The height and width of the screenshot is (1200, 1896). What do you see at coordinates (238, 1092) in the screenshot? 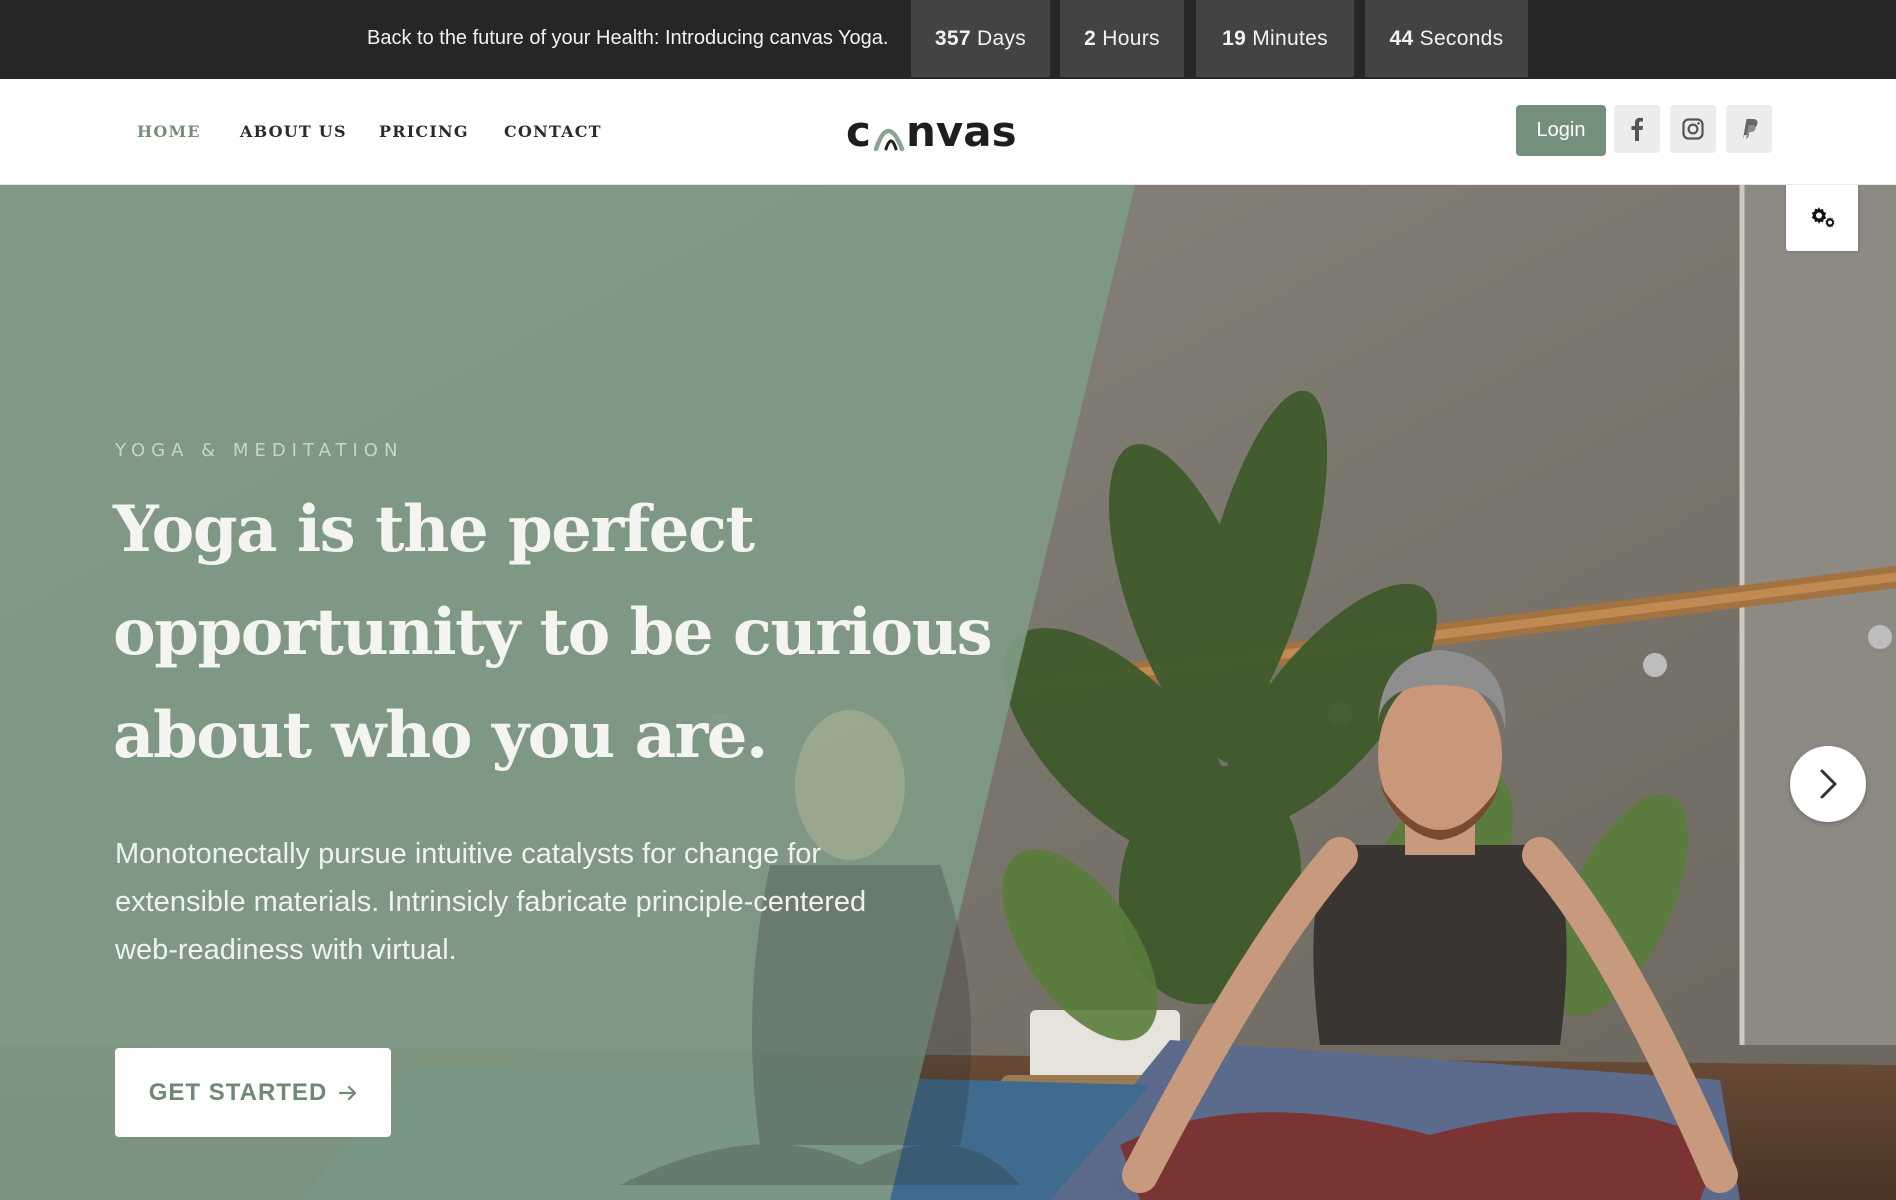
I see `get-started-label: GET STARTED` at bounding box center [238, 1092].